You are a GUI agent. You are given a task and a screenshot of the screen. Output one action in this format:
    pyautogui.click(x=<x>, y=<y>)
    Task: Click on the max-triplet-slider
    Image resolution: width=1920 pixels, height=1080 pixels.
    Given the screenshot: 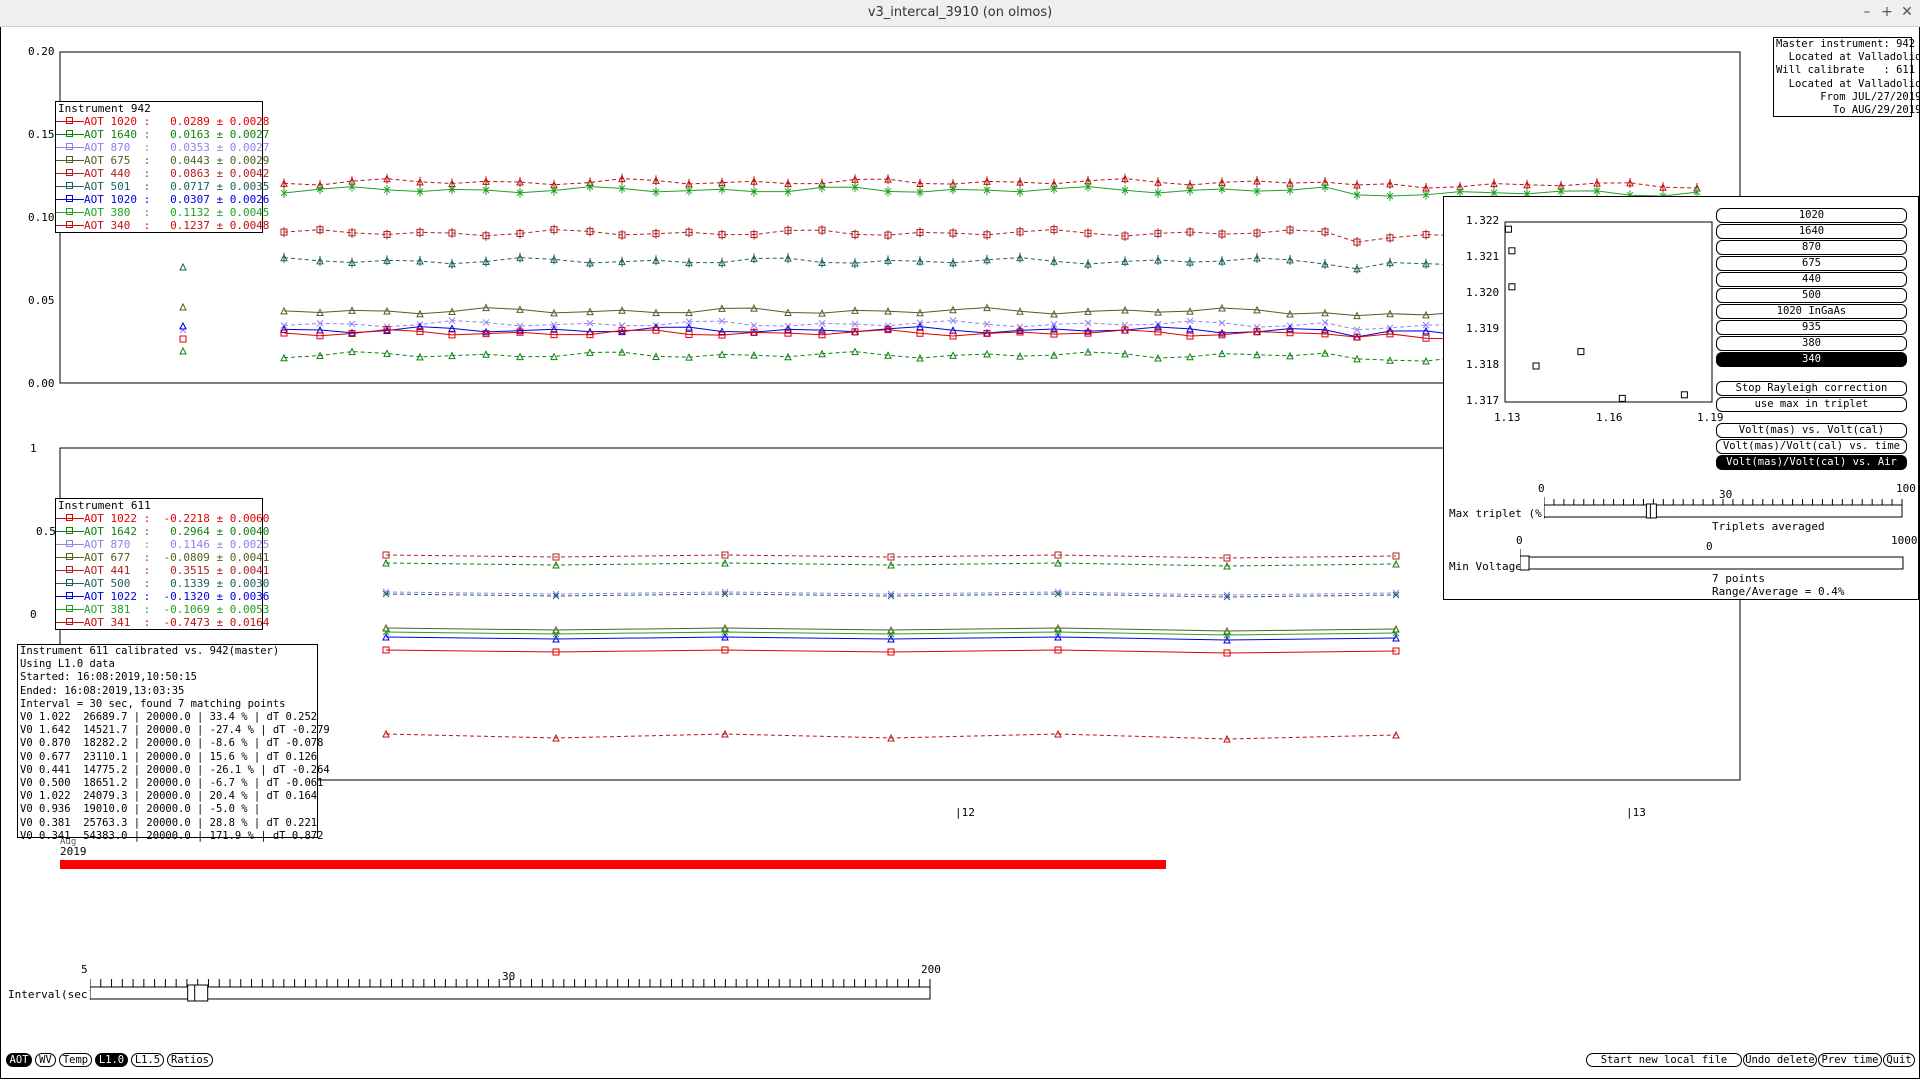 What is the action you would take?
    pyautogui.click(x=1724, y=508)
    